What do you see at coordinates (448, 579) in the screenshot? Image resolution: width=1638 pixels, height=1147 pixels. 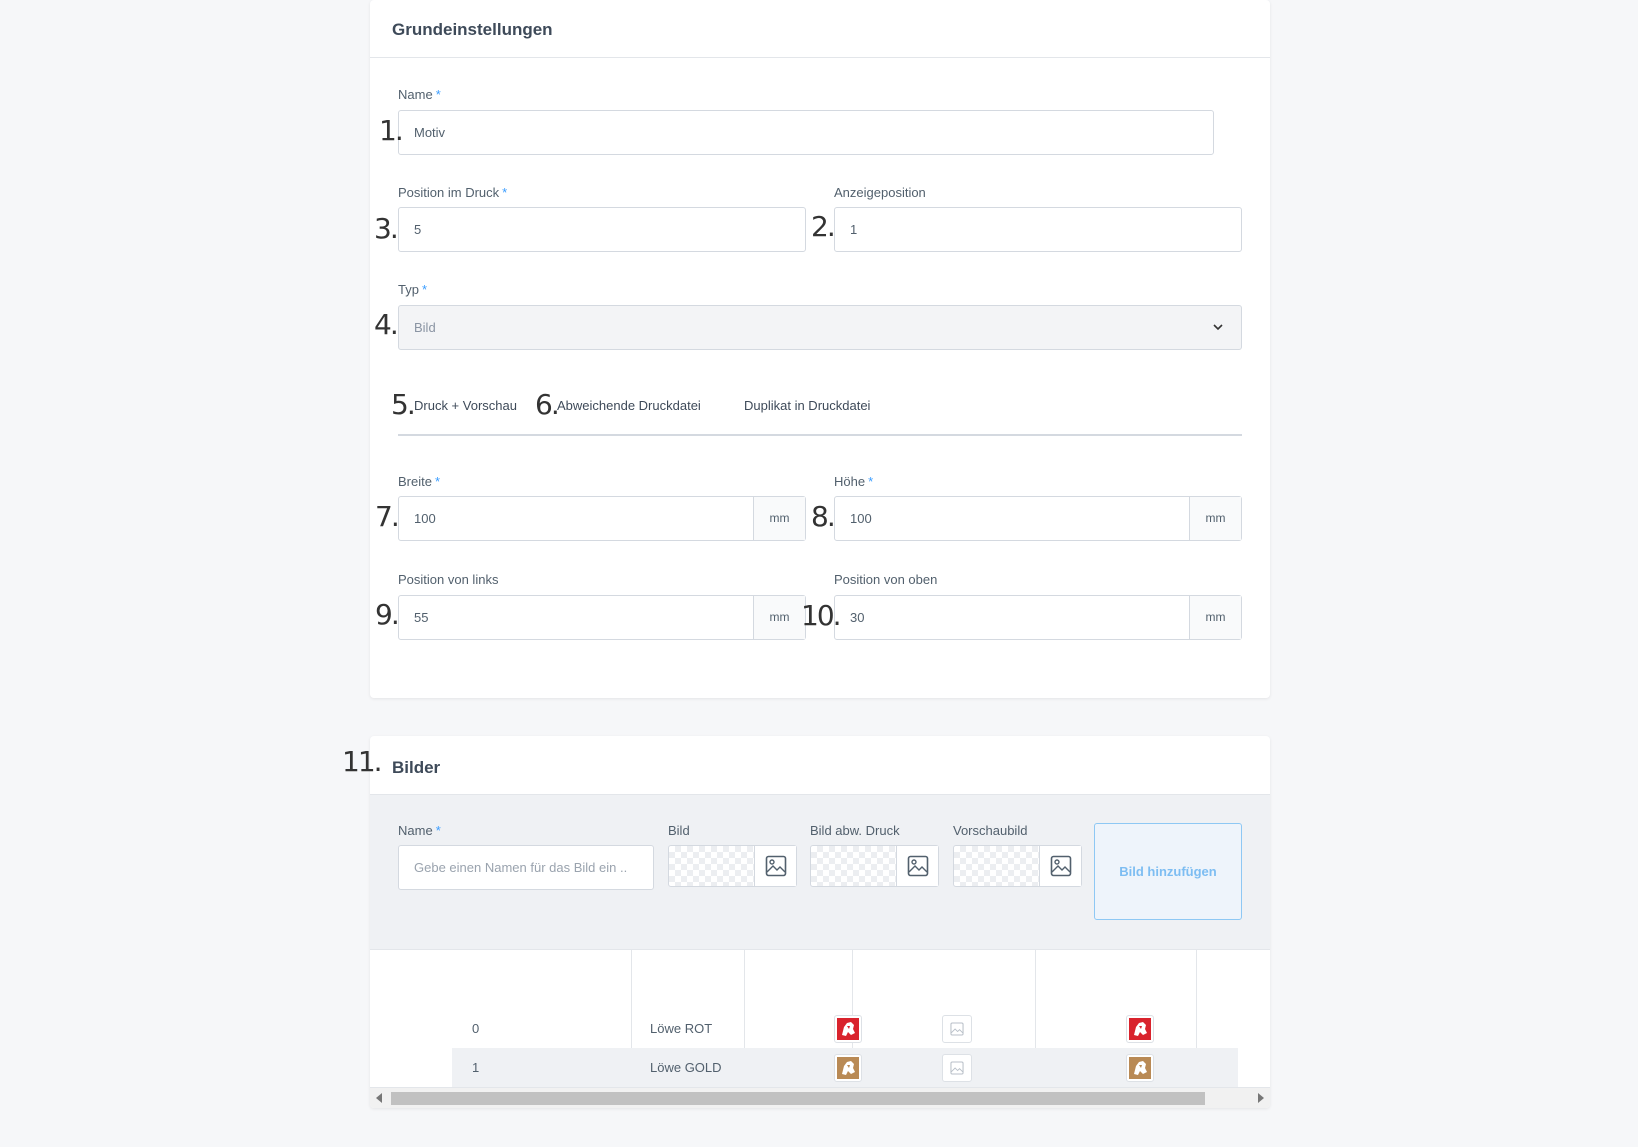 I see `pos-left-label: Position von links` at bounding box center [448, 579].